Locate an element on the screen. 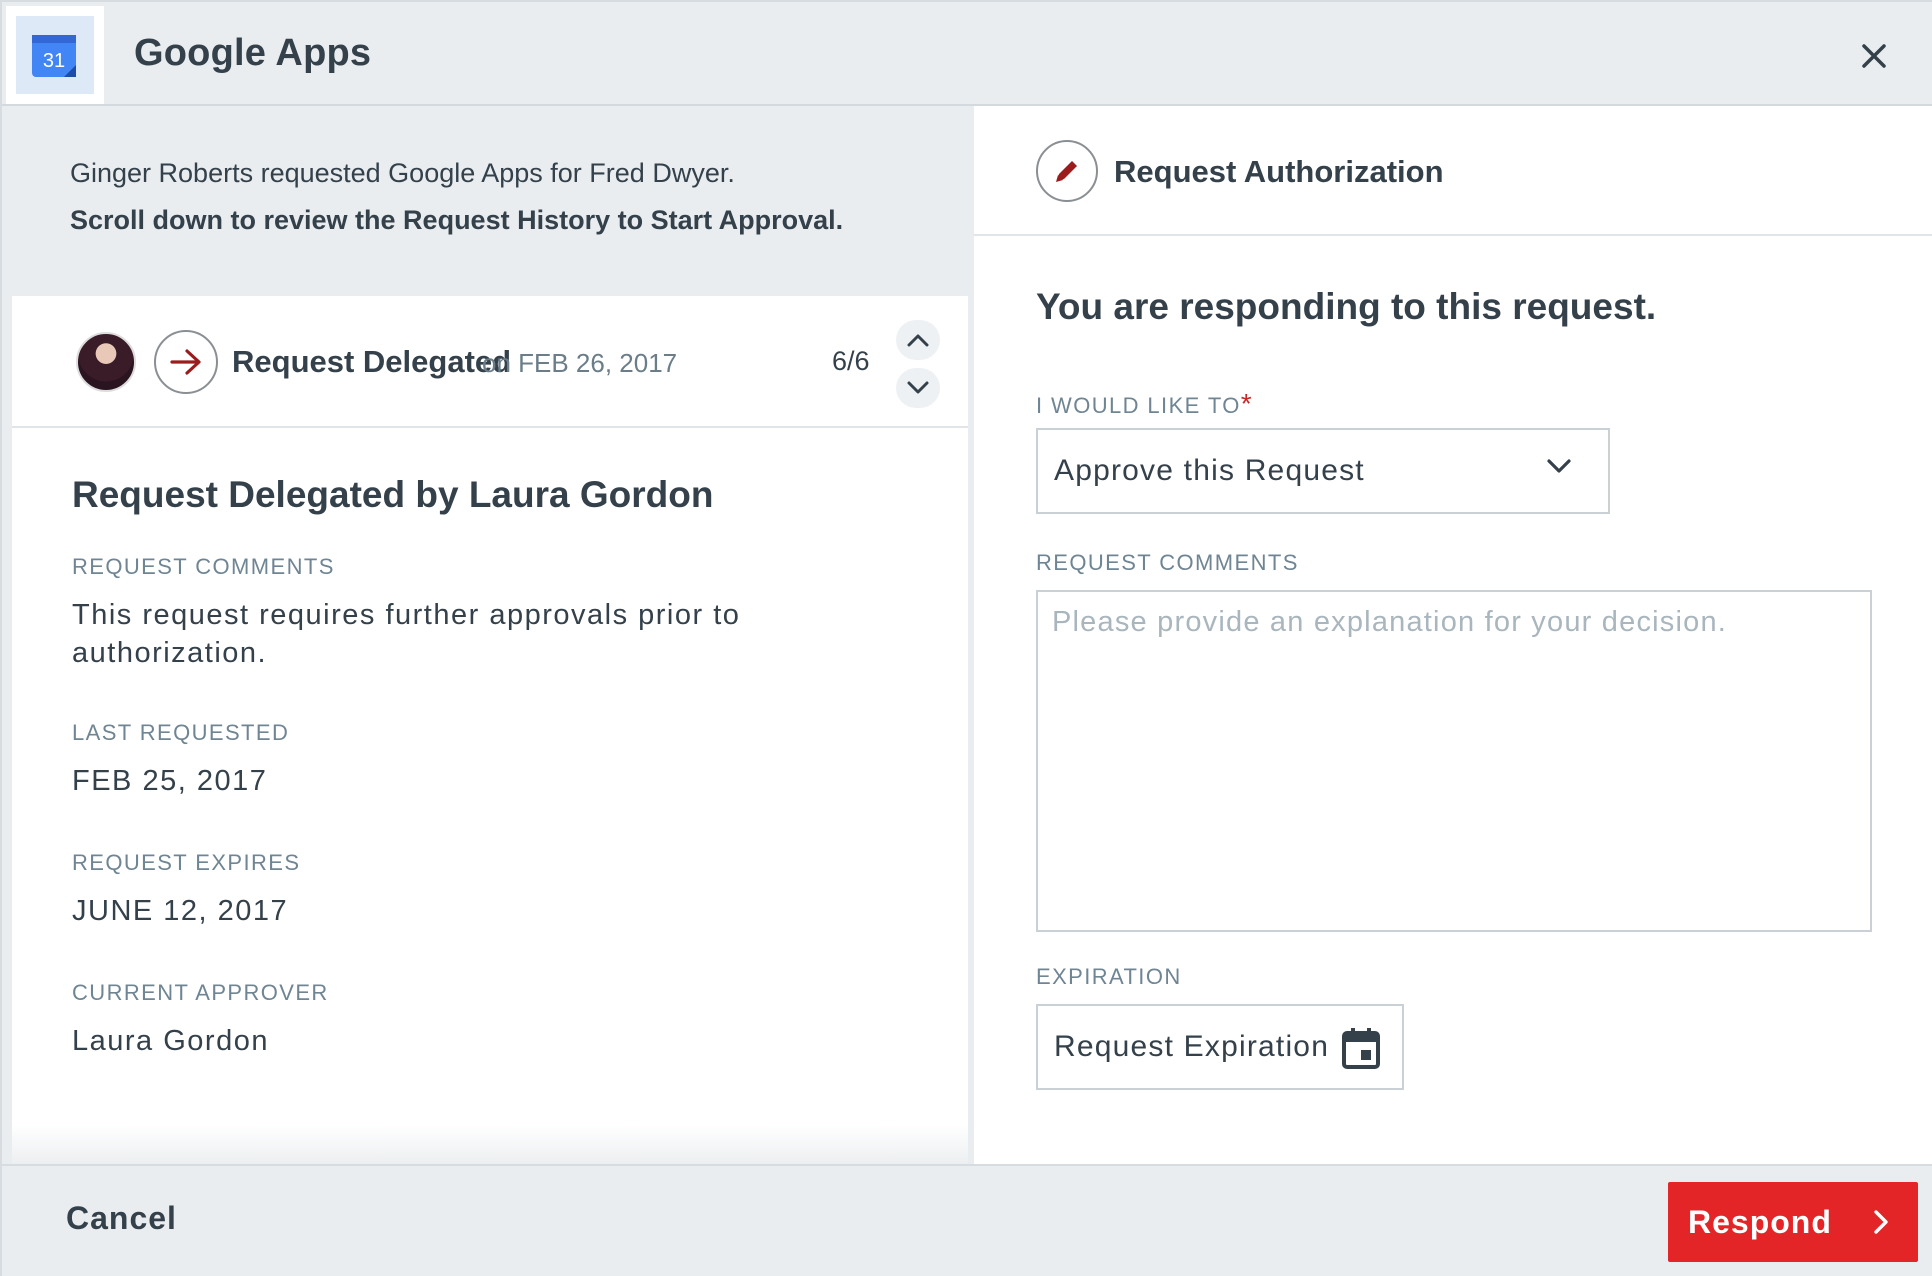  field-value-last-requested: FEB 25, 2017 is located at coordinates (170, 781).